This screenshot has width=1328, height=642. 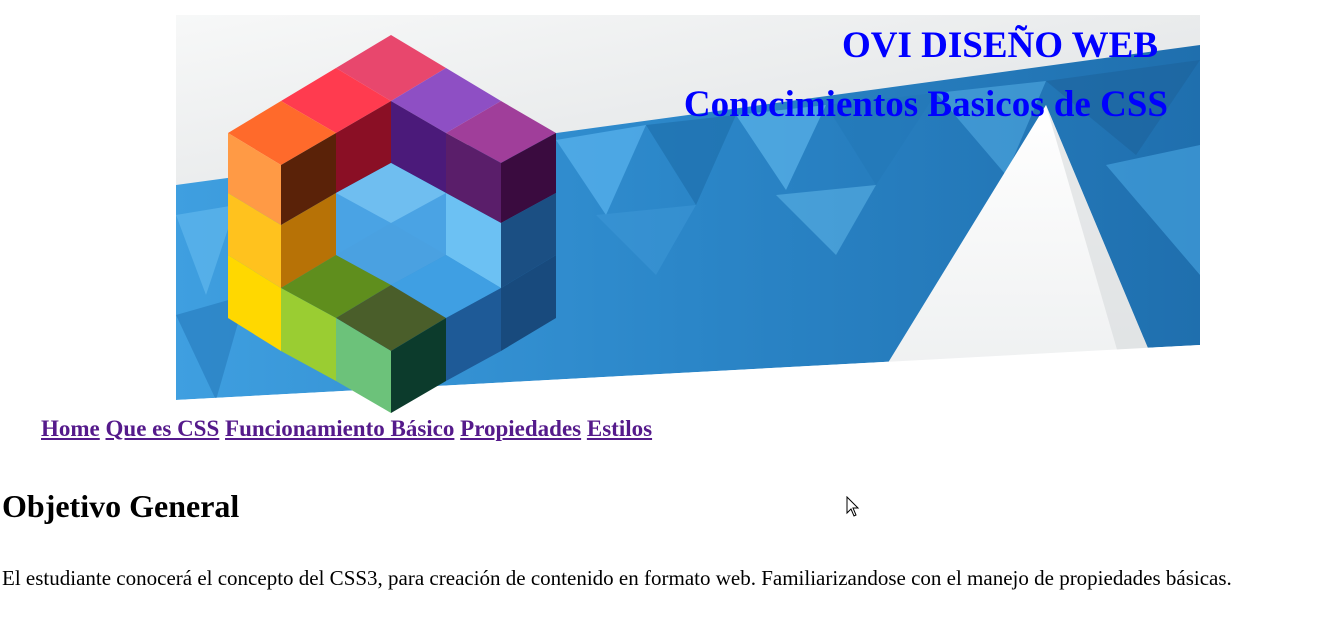 What do you see at coordinates (70, 428) in the screenshot?
I see `nav-link-home: Home` at bounding box center [70, 428].